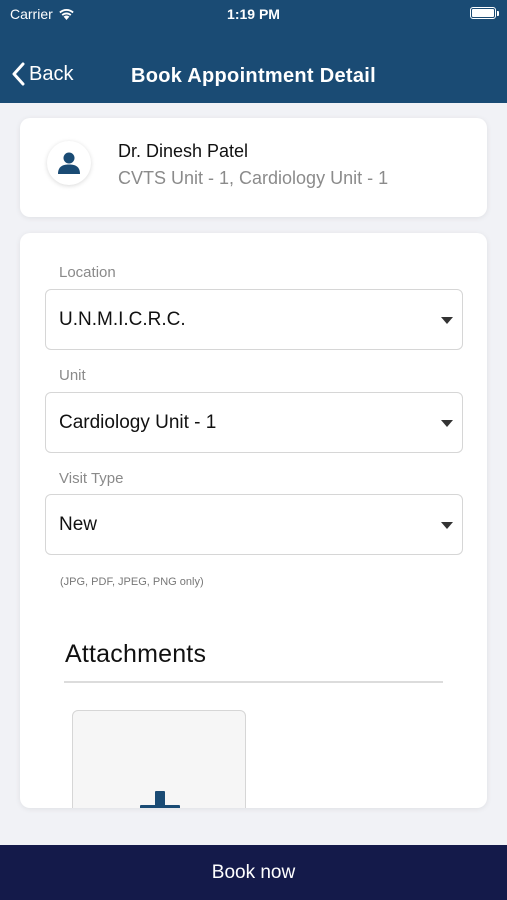 The image size is (507, 900). Describe the element at coordinates (484, 13) in the screenshot. I see `battery-icon` at that location.